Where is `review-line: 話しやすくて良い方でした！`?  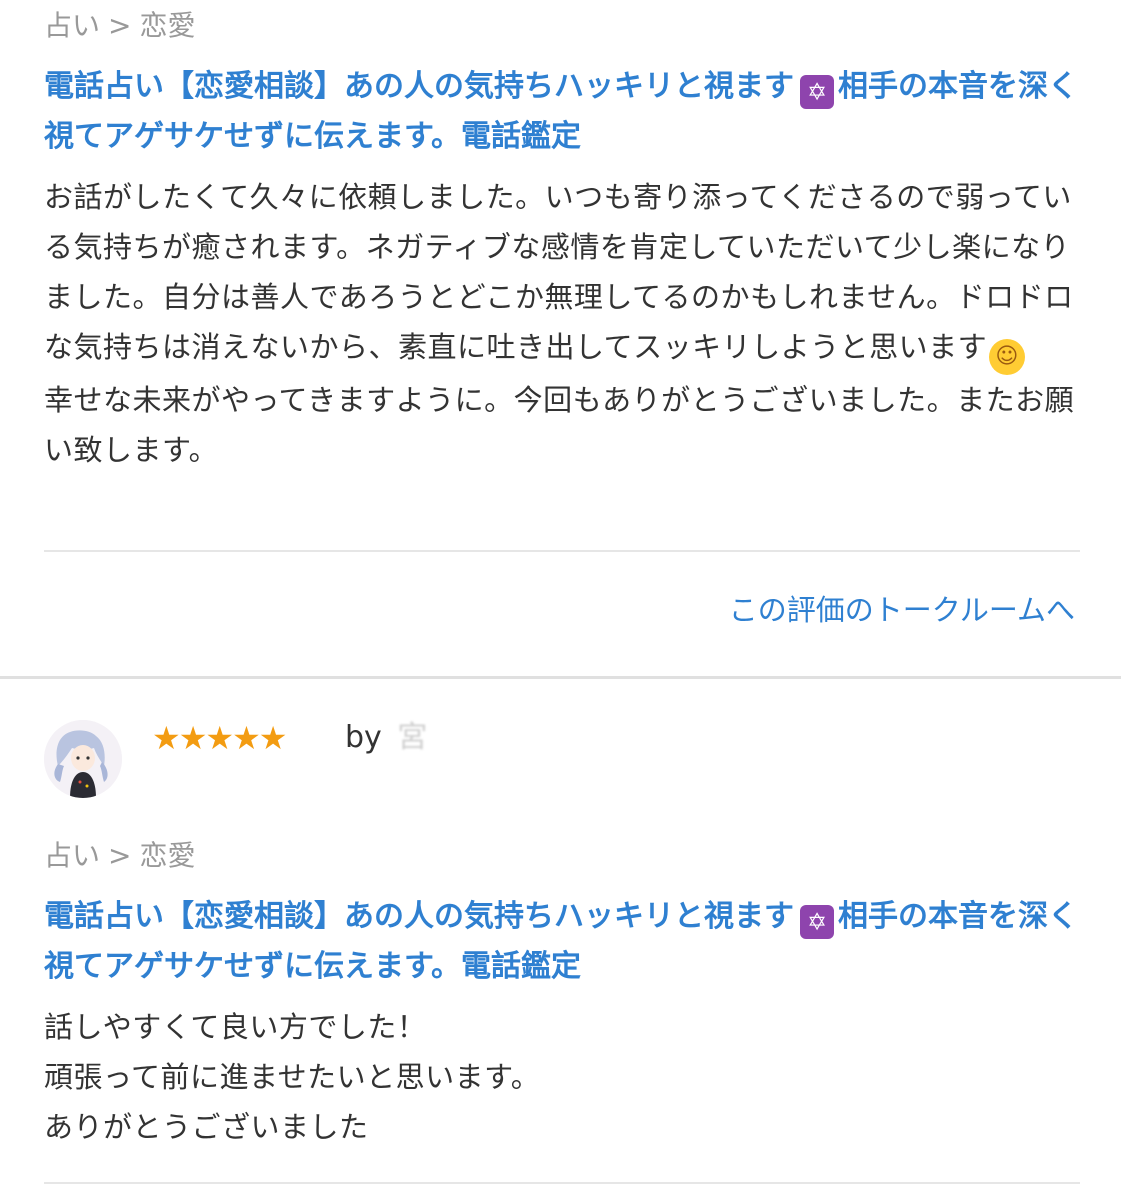 review-line: 話しやすくて良い方でした！ is located at coordinates (235, 1027).